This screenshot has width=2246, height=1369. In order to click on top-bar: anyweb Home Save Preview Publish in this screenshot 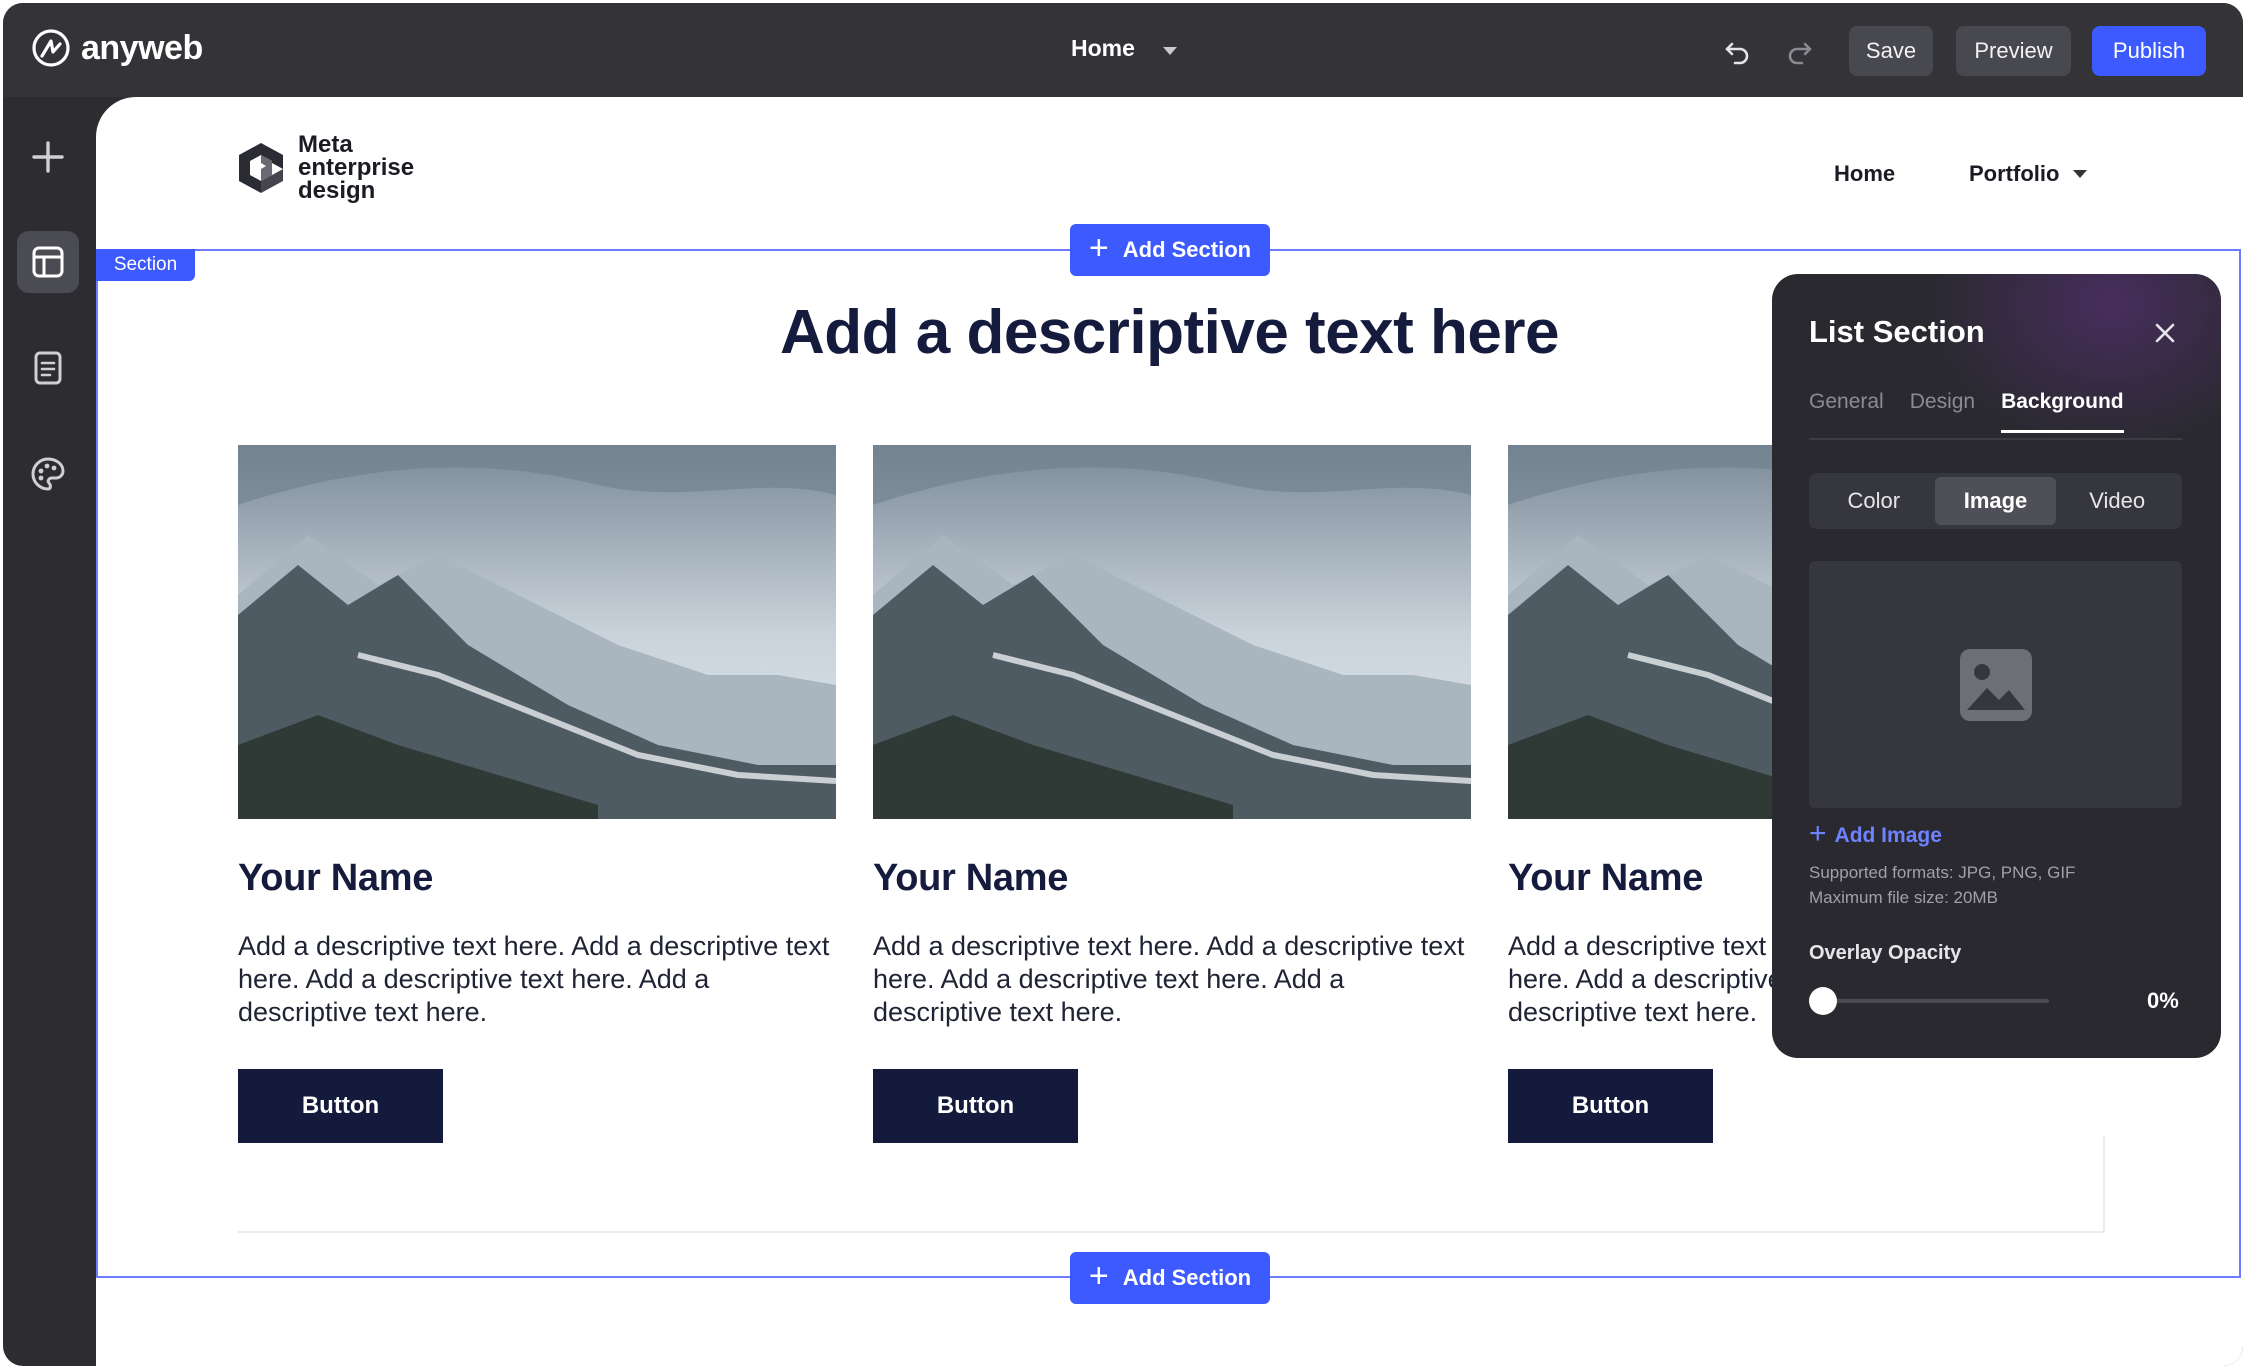, I will do `click(1123, 50)`.